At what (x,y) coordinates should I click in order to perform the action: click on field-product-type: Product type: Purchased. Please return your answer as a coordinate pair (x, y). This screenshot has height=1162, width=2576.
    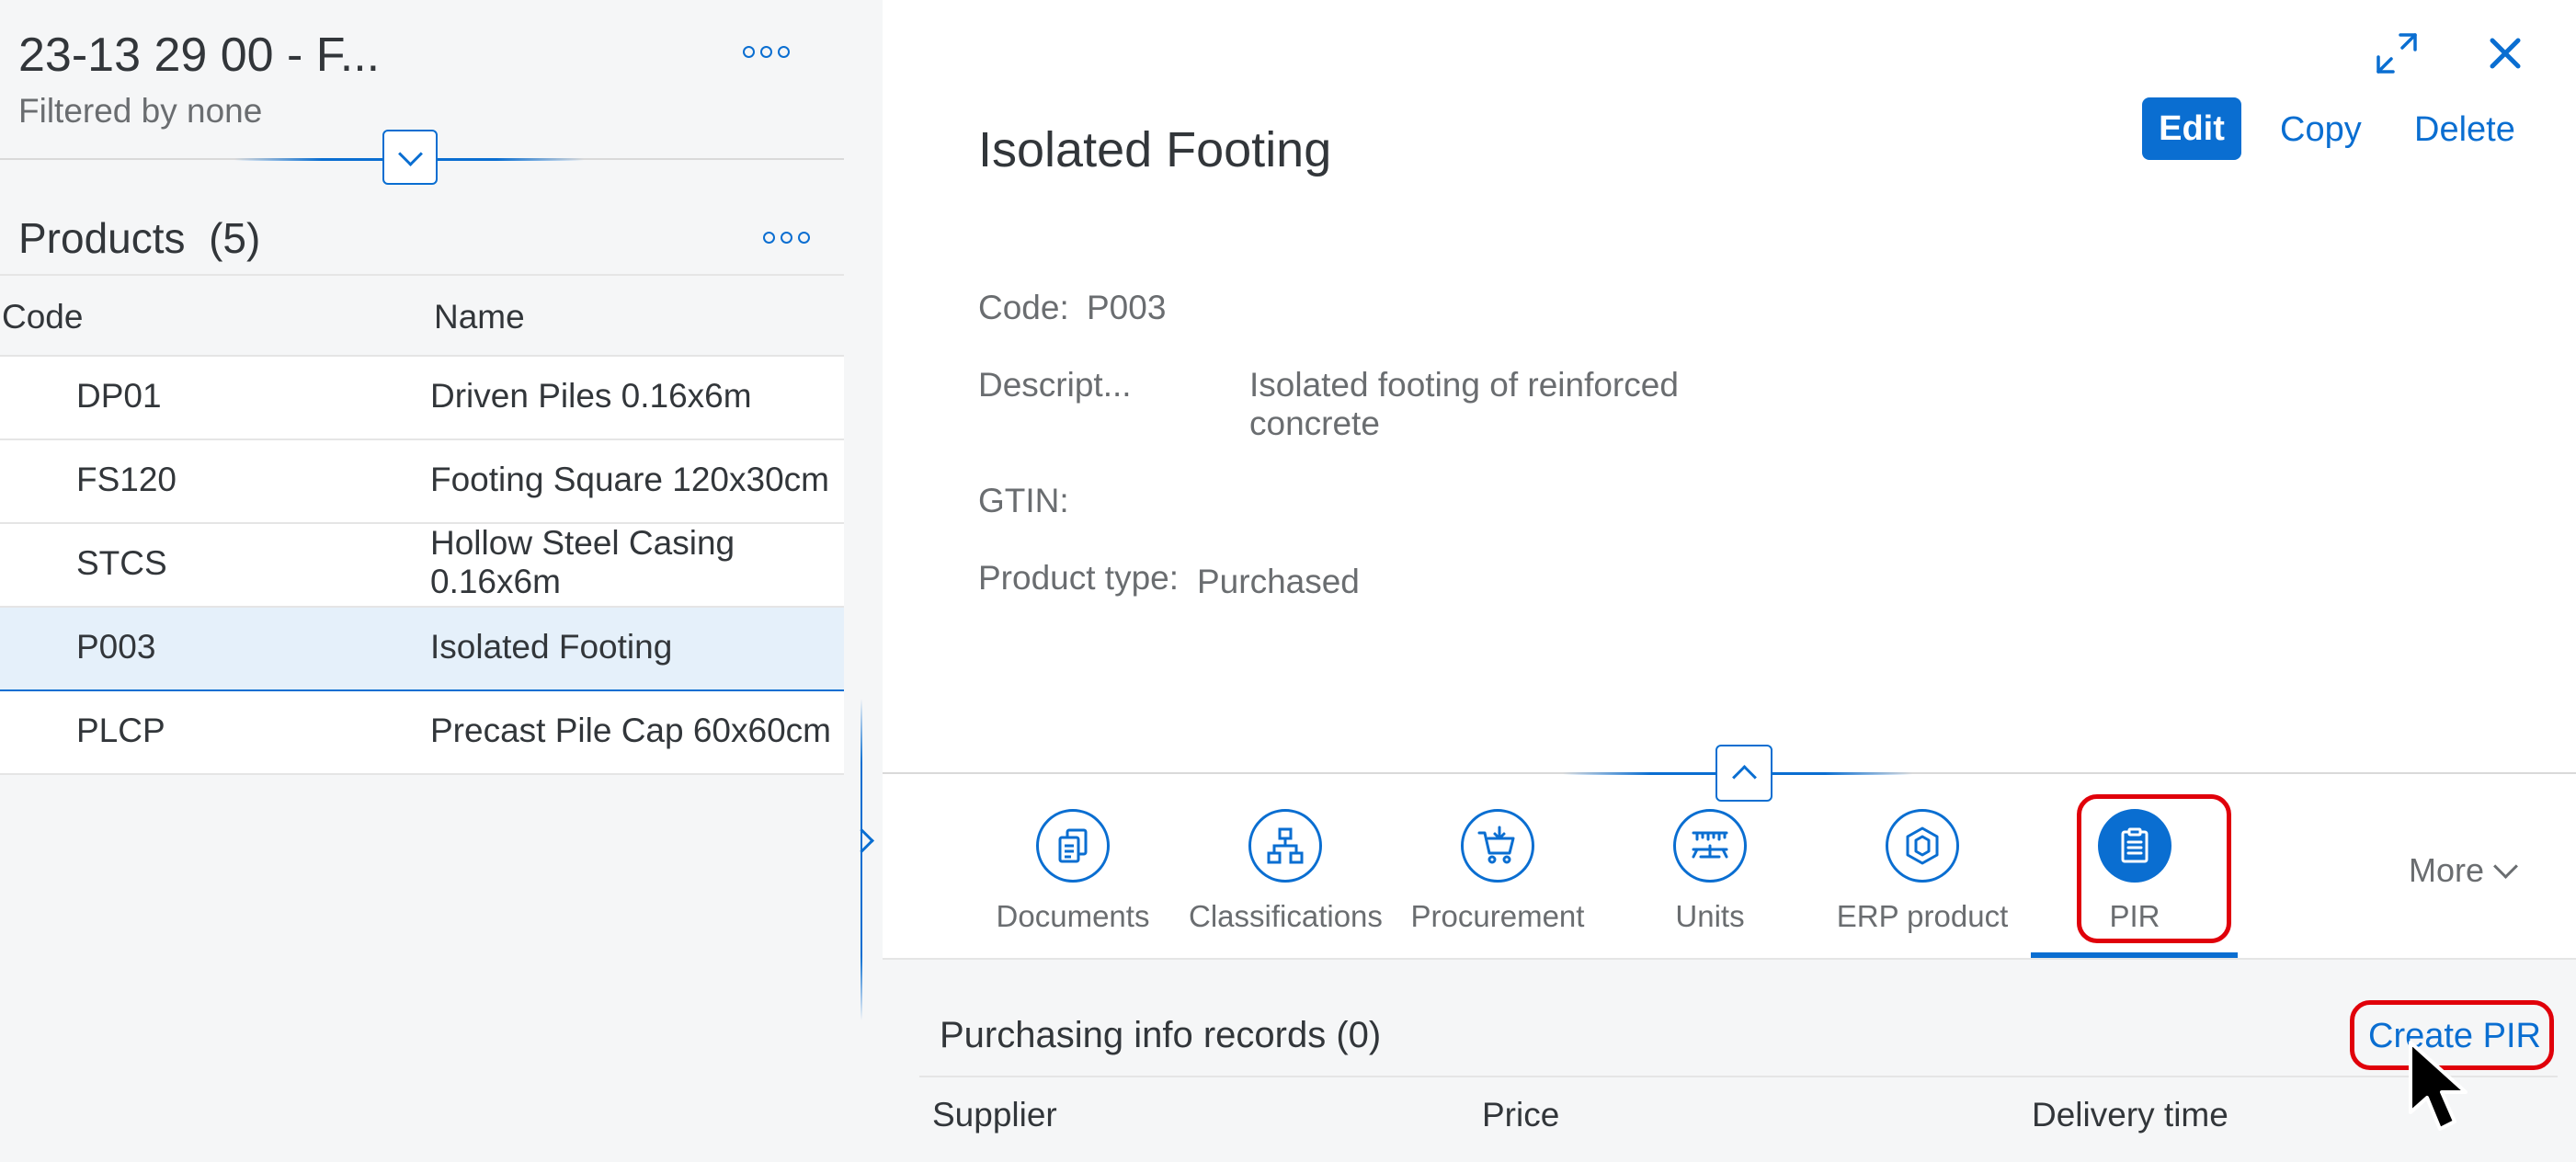
    Looking at the image, I should click on (1169, 580).